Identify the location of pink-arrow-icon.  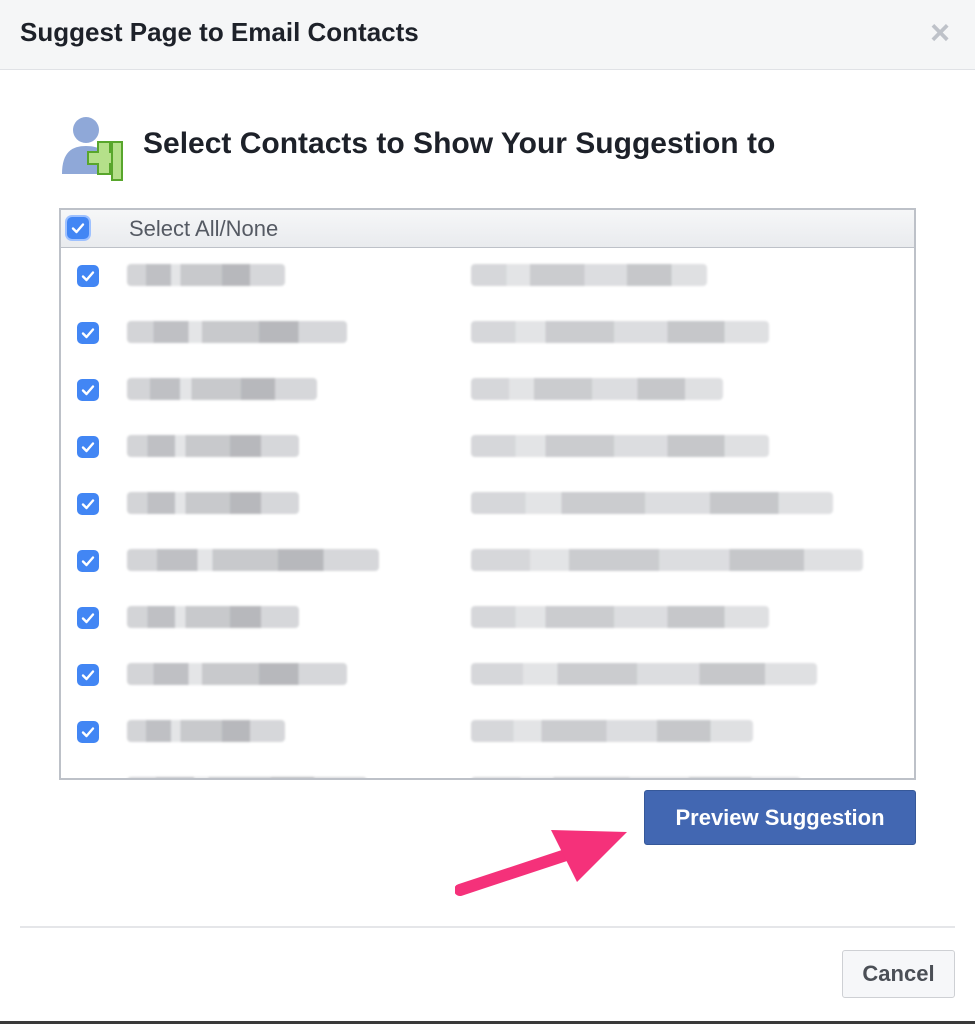
(541, 863).